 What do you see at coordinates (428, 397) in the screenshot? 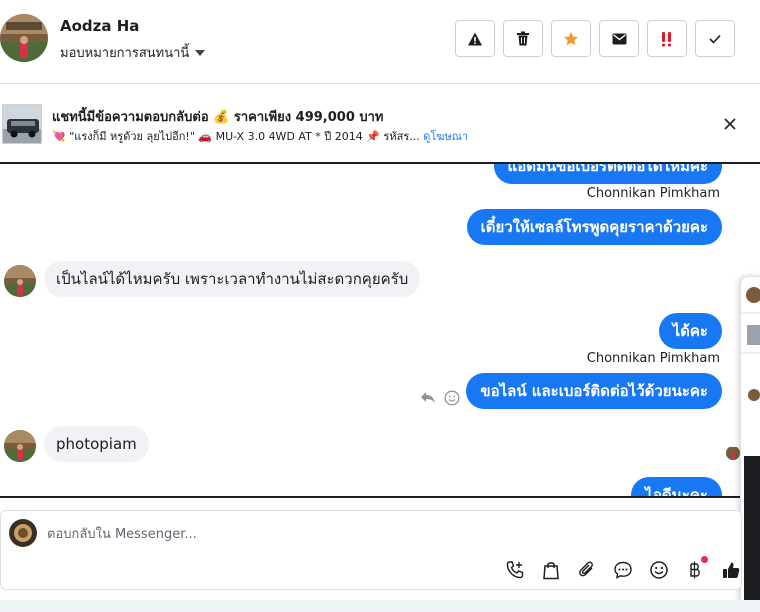
I see `reply-icon` at bounding box center [428, 397].